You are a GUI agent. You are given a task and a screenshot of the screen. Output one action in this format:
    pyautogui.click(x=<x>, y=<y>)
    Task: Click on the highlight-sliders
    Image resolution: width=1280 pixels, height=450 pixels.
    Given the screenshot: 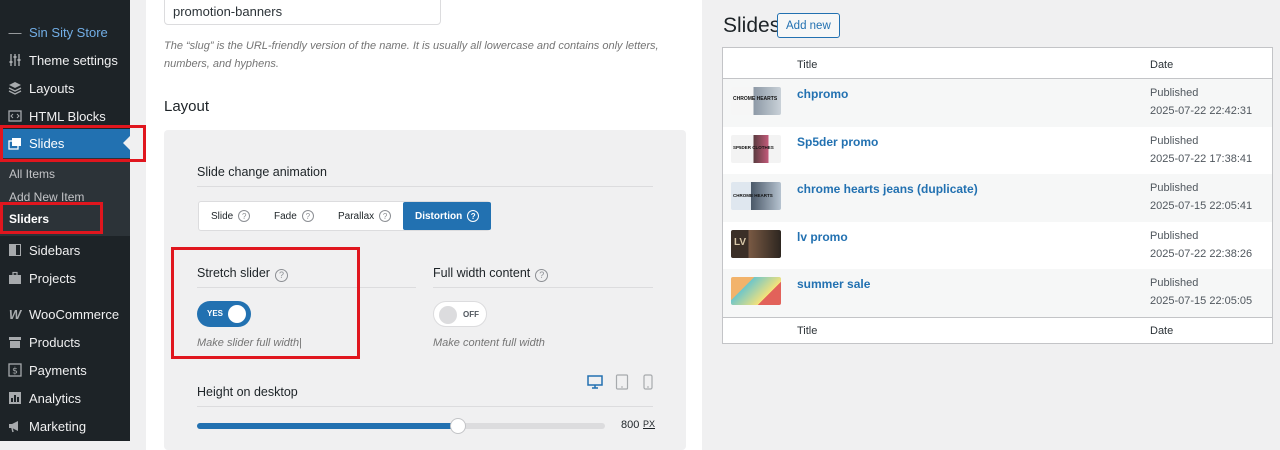 What is the action you would take?
    pyautogui.click(x=51, y=218)
    